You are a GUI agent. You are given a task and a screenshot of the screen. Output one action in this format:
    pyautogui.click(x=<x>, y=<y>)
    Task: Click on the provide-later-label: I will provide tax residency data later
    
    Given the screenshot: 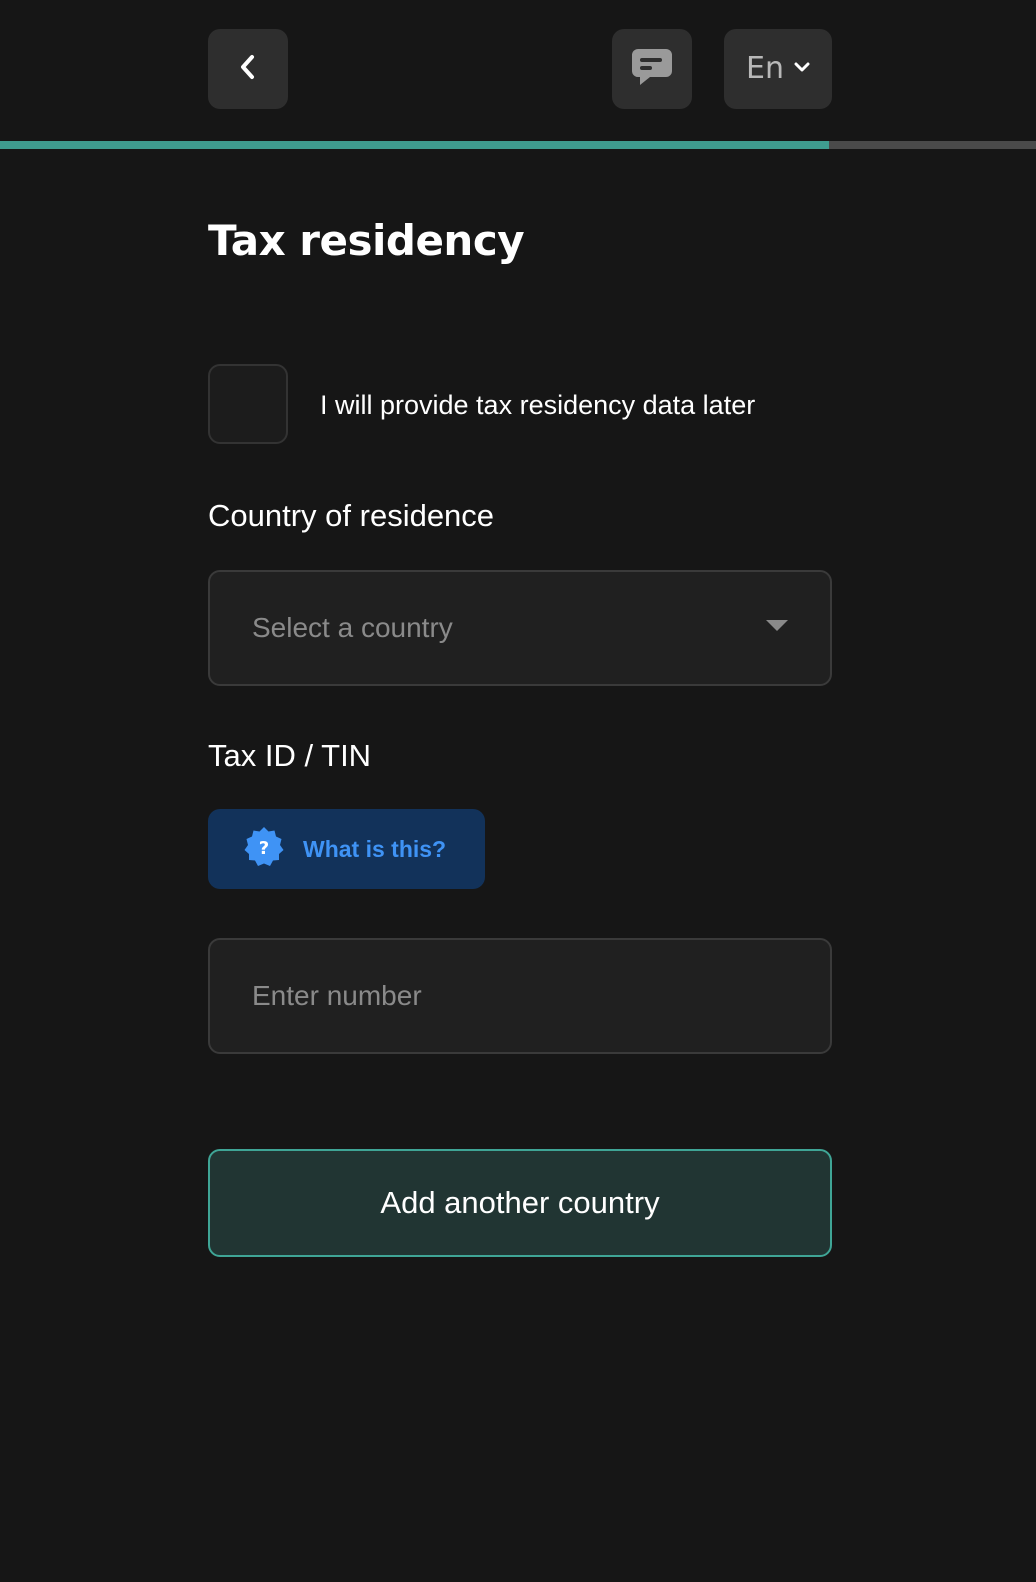 What is the action you would take?
    pyautogui.click(x=537, y=405)
    